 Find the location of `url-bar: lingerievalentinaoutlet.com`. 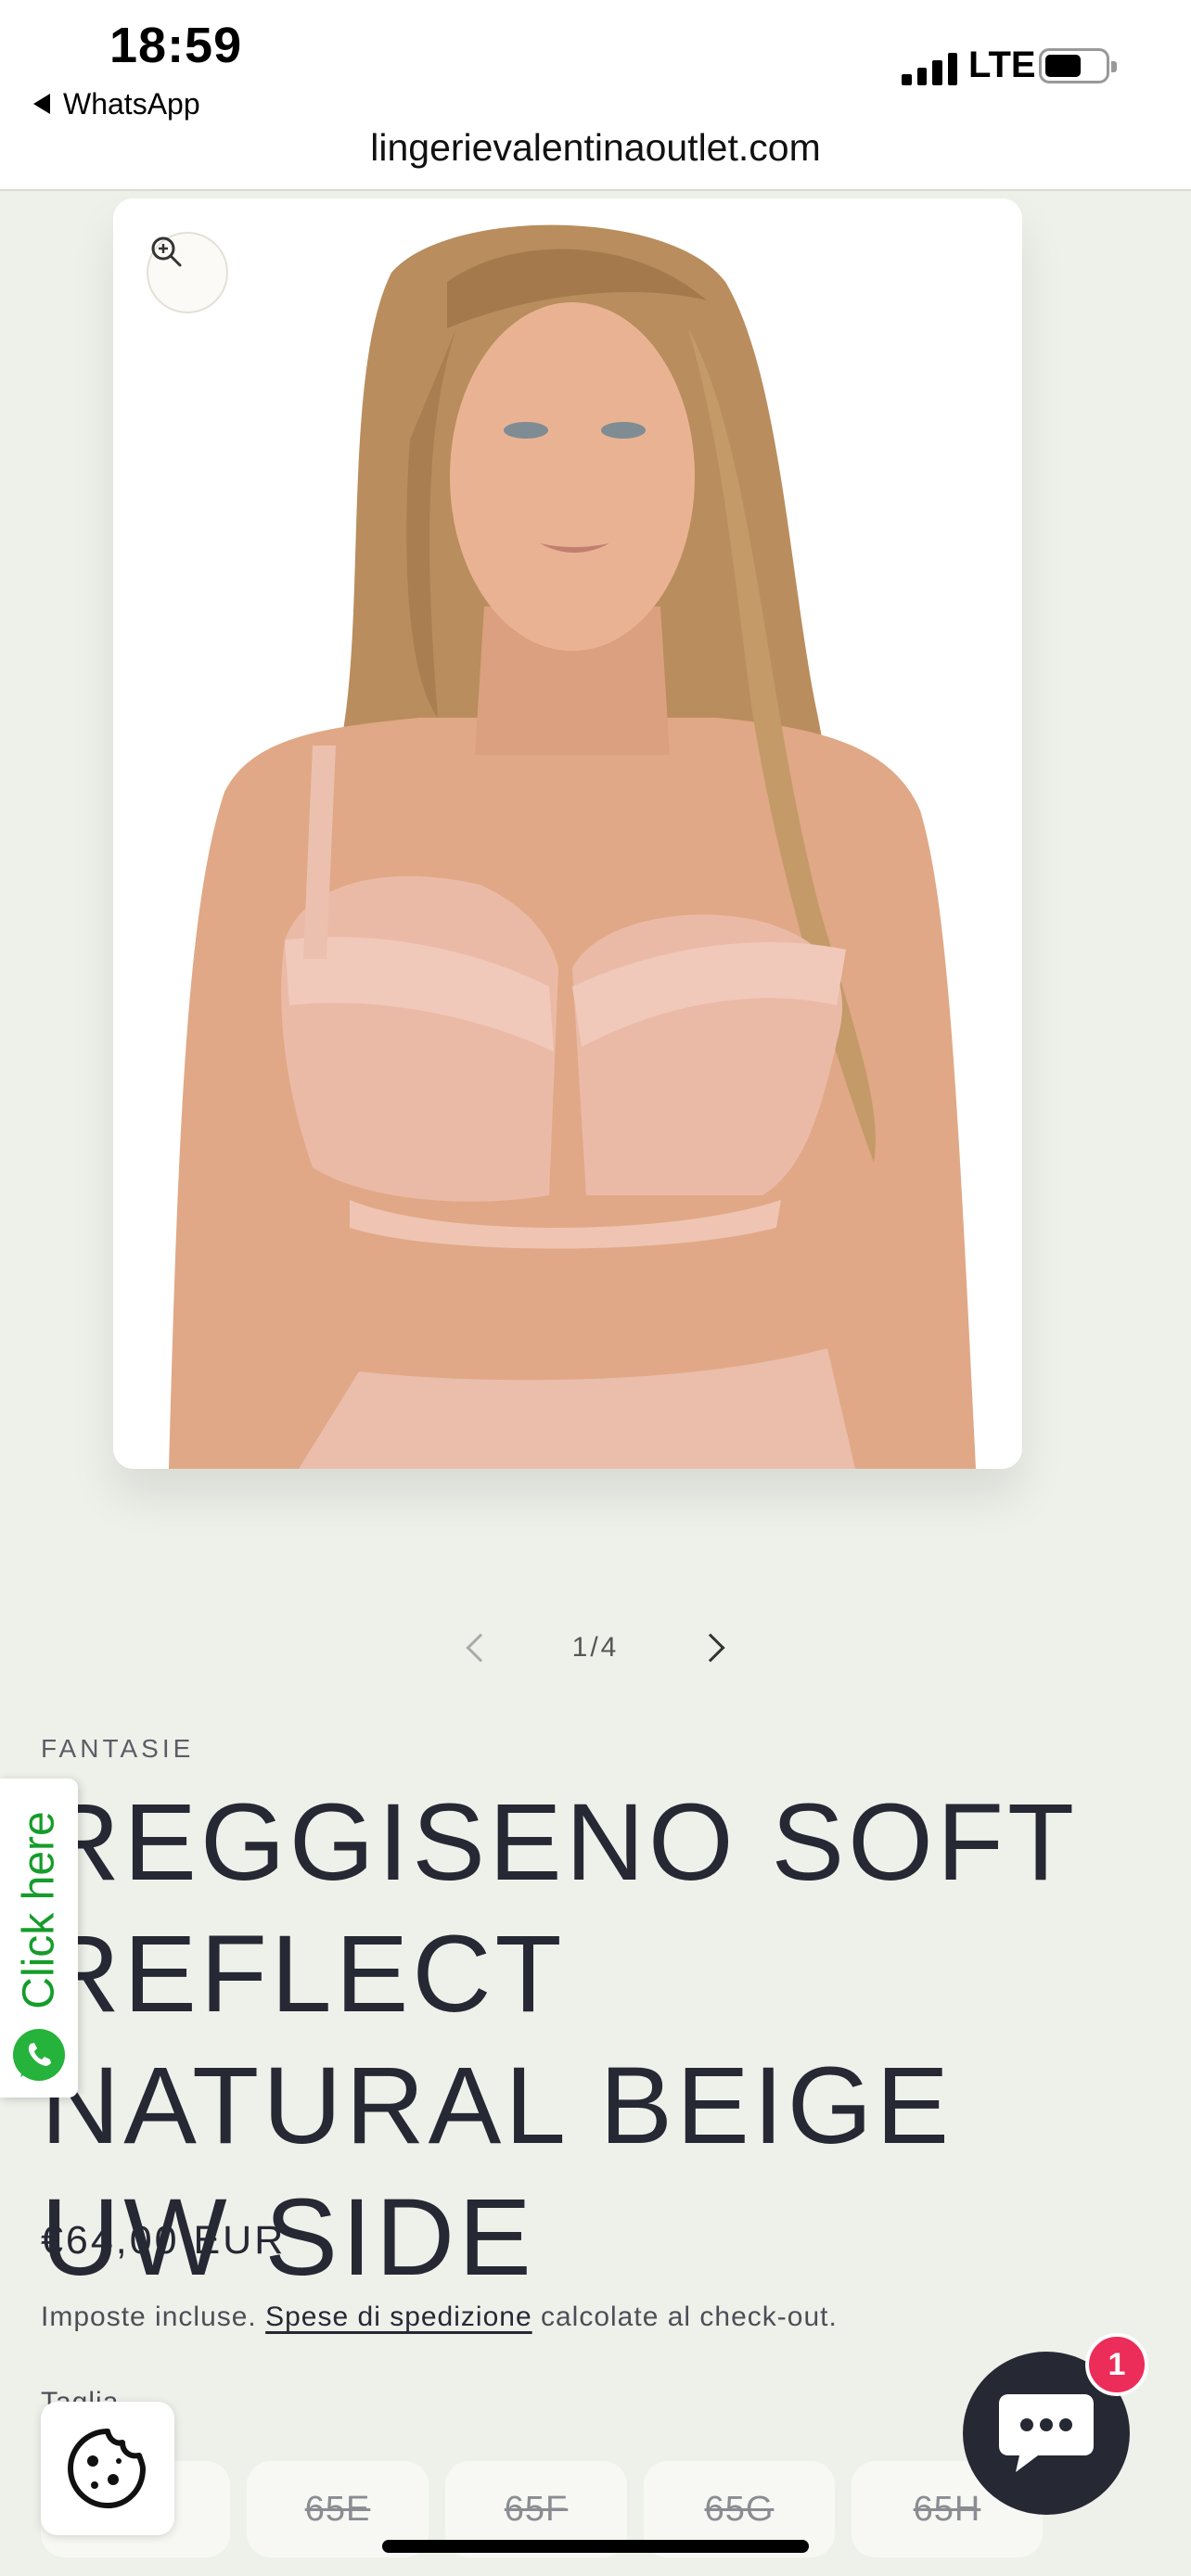

url-bar: lingerievalentinaoutlet.com is located at coordinates (595, 148).